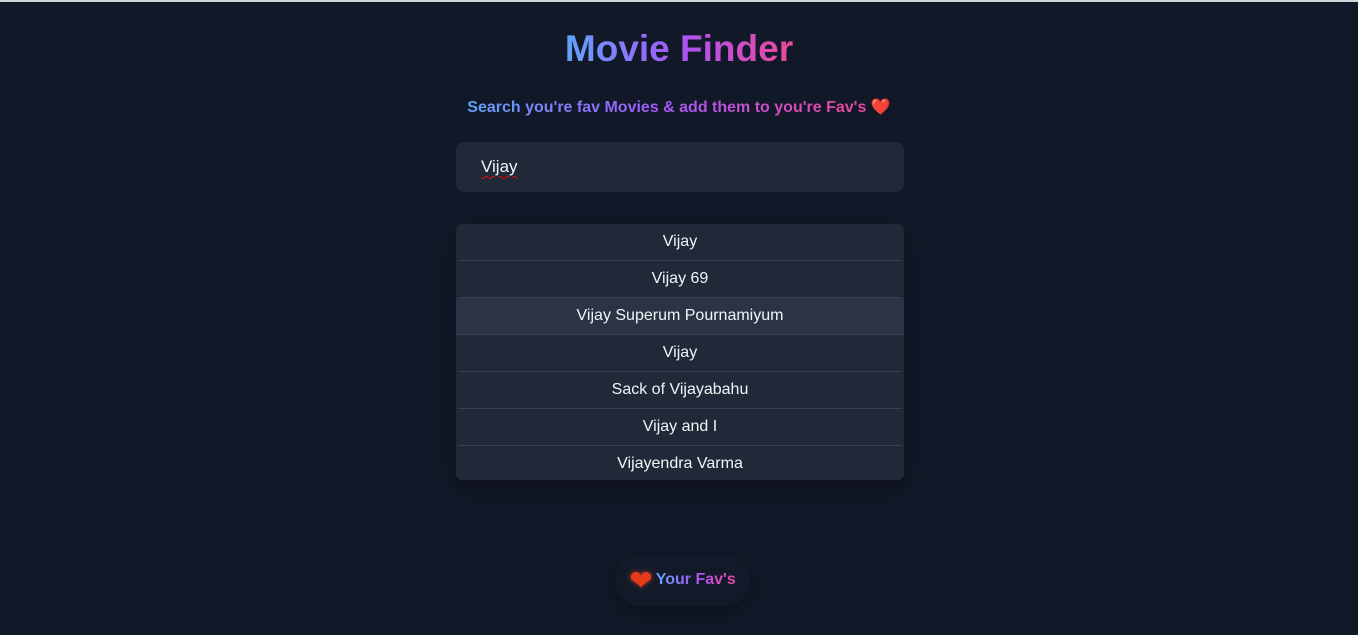 This screenshot has height=635, width=1358. Describe the element at coordinates (499, 166) in the screenshot. I see `search-input-value: Vijay` at that location.